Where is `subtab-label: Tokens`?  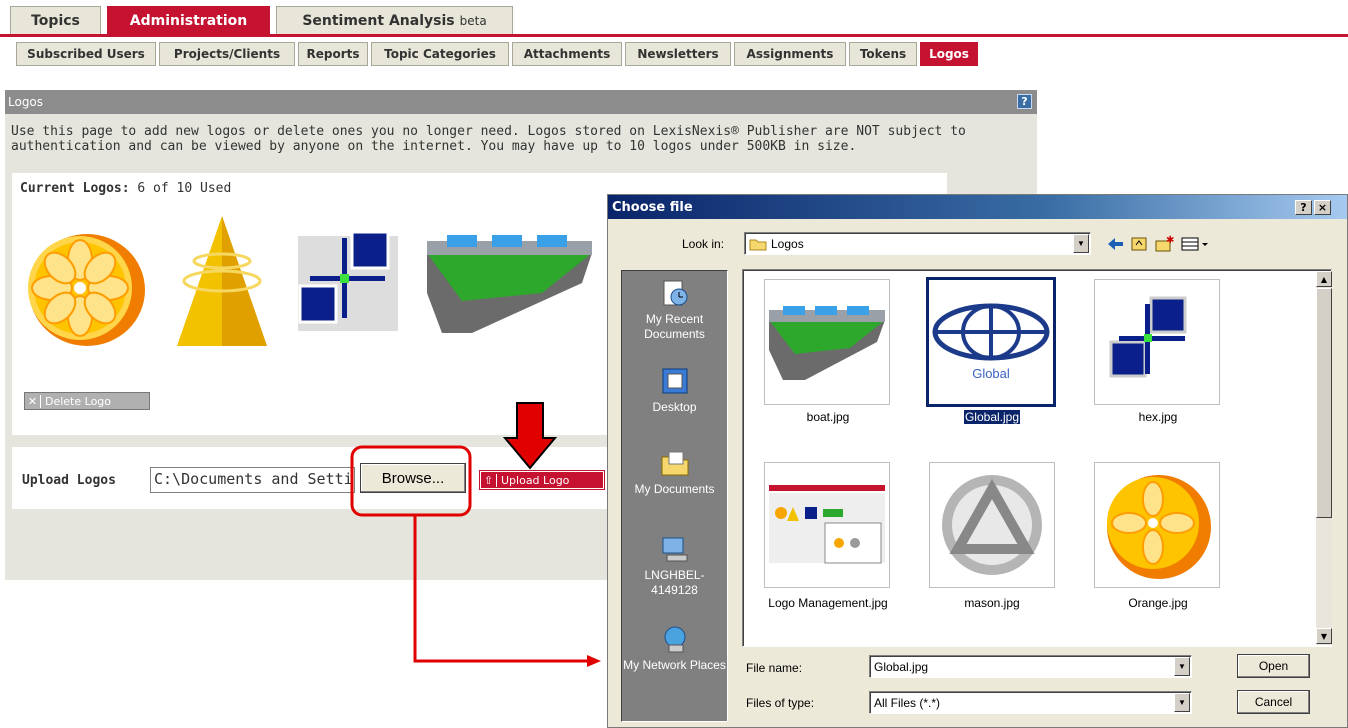
subtab-label: Tokens is located at coordinates (883, 54).